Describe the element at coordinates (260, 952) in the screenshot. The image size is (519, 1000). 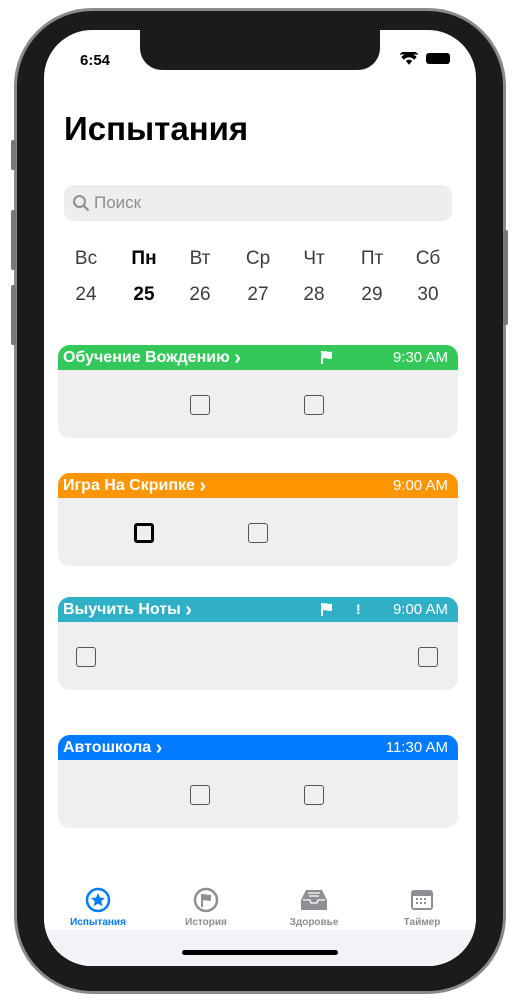
I see `home-indicator` at that location.